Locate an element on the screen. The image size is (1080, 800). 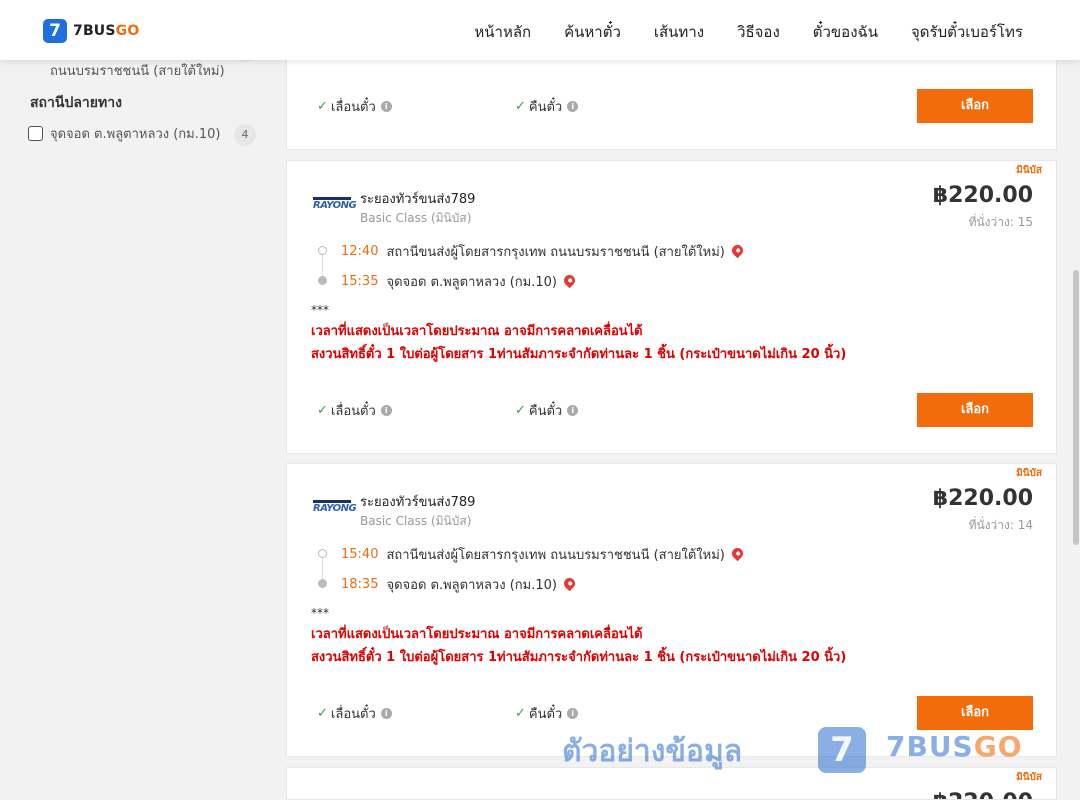
nav-search-ticket: ค้นหาตั๋ว is located at coordinates (592, 32).